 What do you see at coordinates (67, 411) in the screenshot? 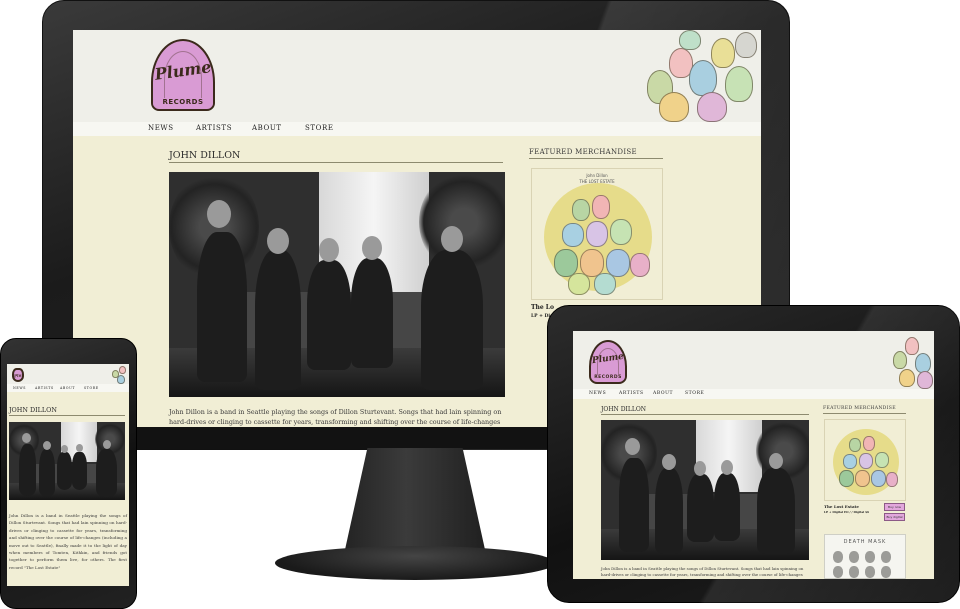
I see `phone-artist-title: JOHN DILLON` at bounding box center [67, 411].